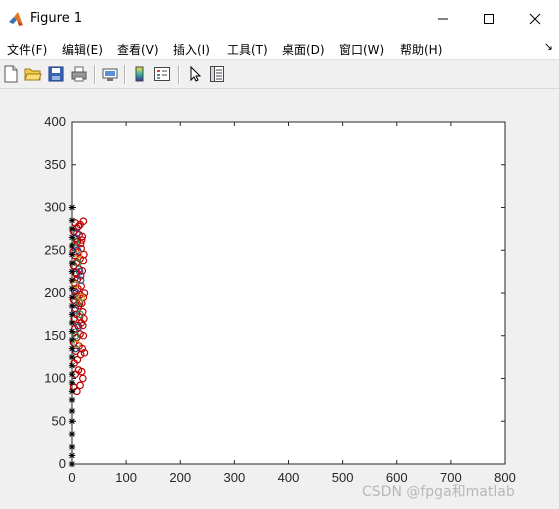 This screenshot has height=509, width=559. What do you see at coordinates (55, 249) in the screenshot?
I see `y-tick-label: 250` at bounding box center [55, 249].